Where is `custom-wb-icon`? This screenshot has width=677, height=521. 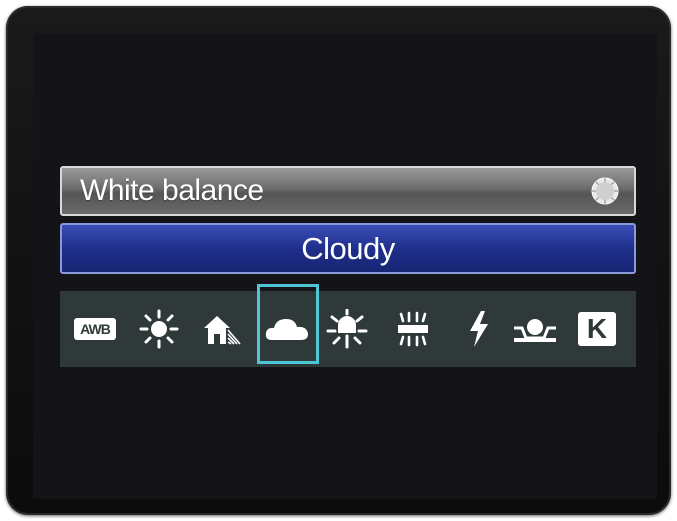
custom-wb-icon is located at coordinates (535, 330).